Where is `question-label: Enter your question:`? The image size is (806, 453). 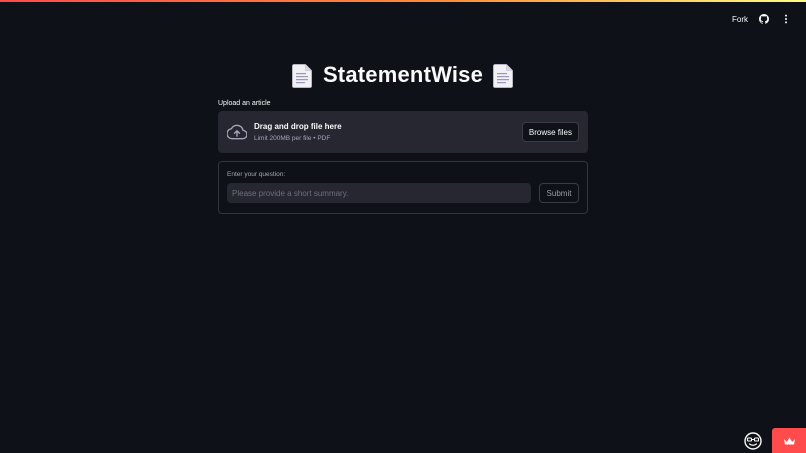
question-label: Enter your question: is located at coordinates (256, 174).